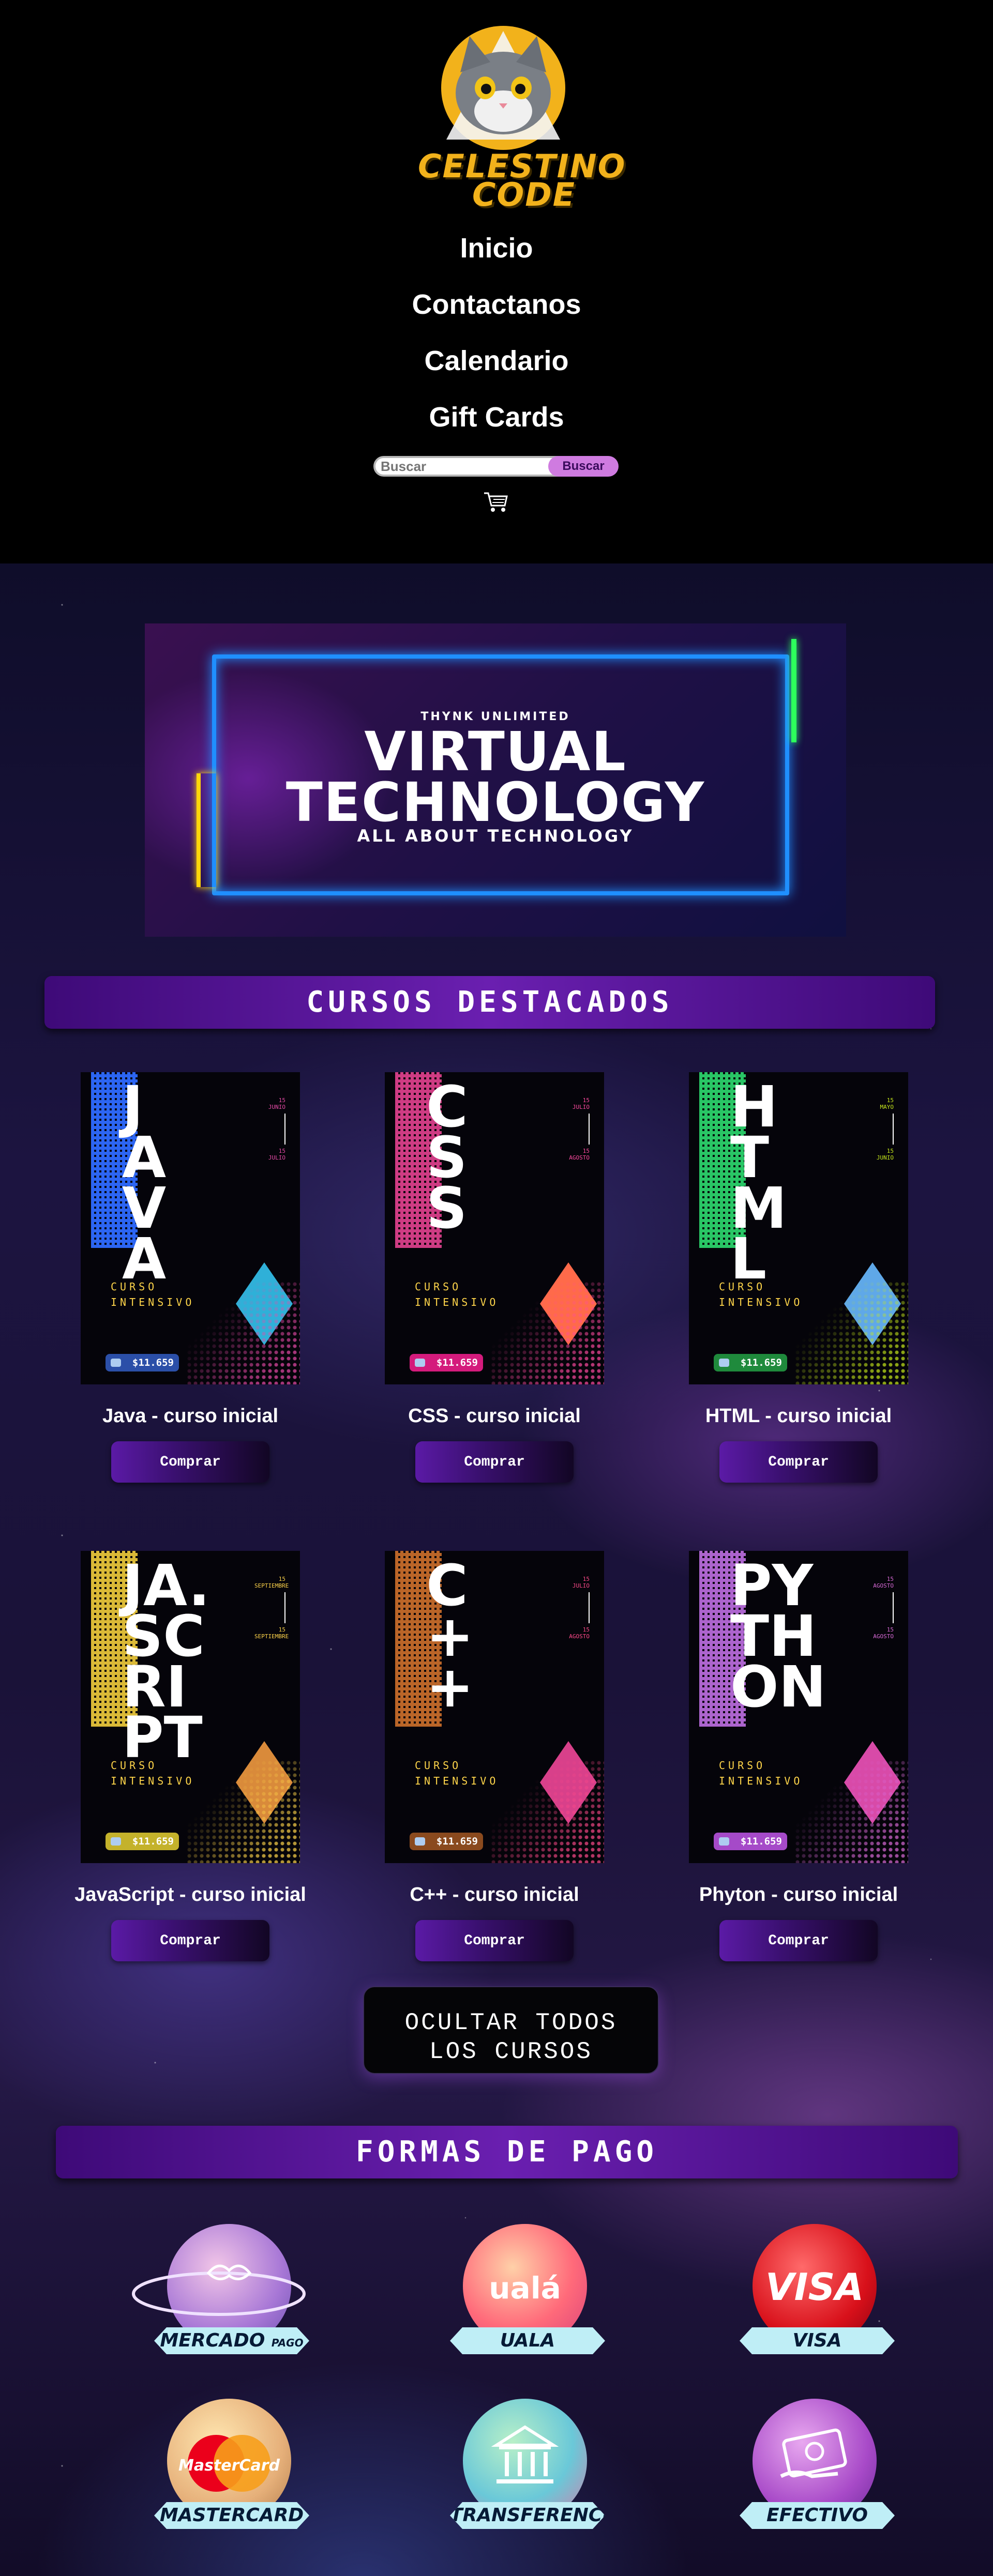 The height and width of the screenshot is (2576, 993). What do you see at coordinates (528, 2340) in the screenshot?
I see `payment-label: UALA` at bounding box center [528, 2340].